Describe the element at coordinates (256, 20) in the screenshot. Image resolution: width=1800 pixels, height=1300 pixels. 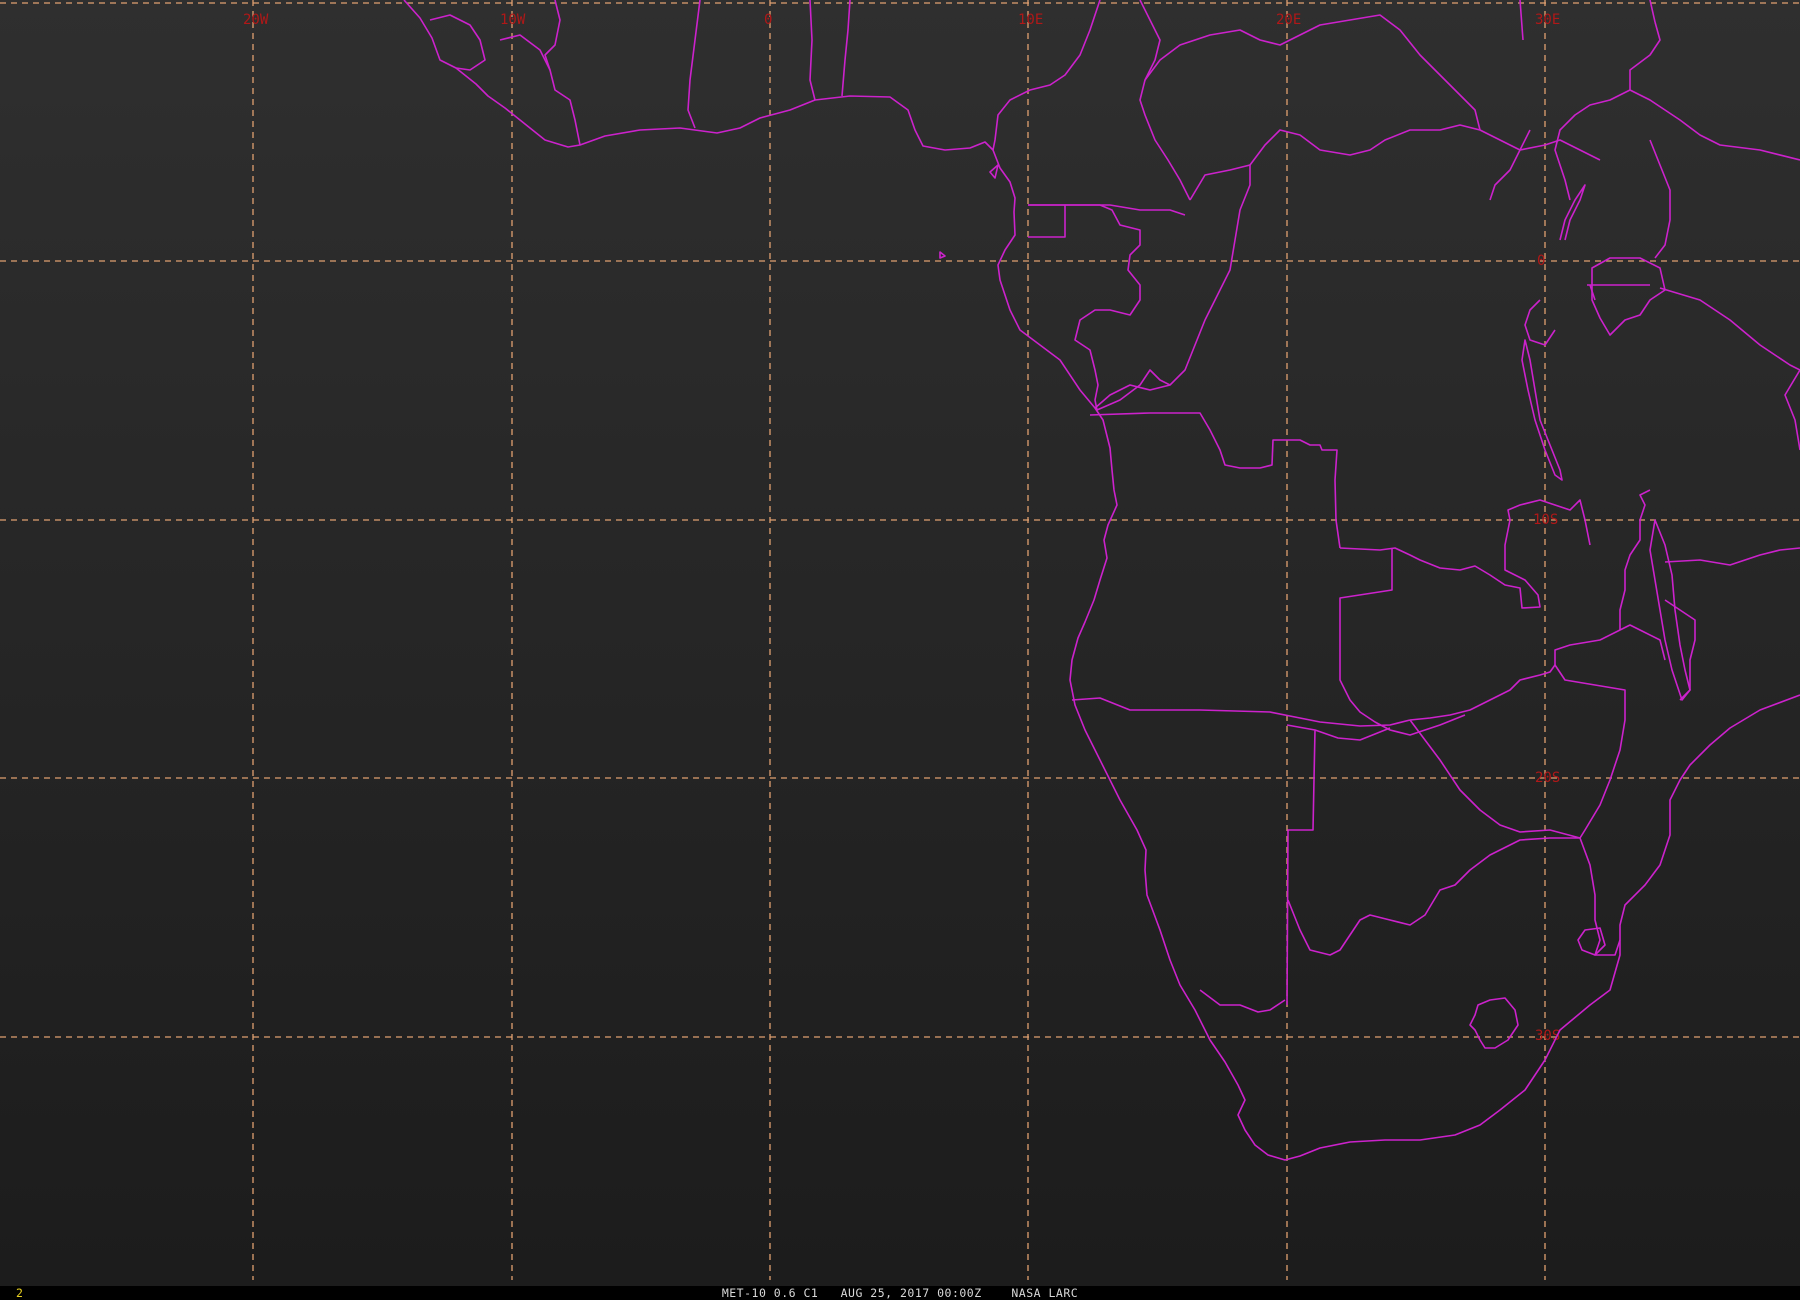
I see `longitude-label-20w: 20W` at that location.